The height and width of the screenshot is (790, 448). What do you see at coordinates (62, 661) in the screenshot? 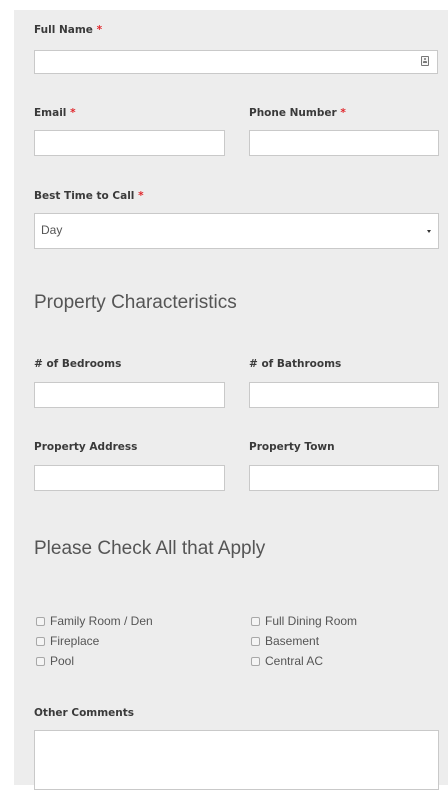
I see `amenity-label: Pool` at bounding box center [62, 661].